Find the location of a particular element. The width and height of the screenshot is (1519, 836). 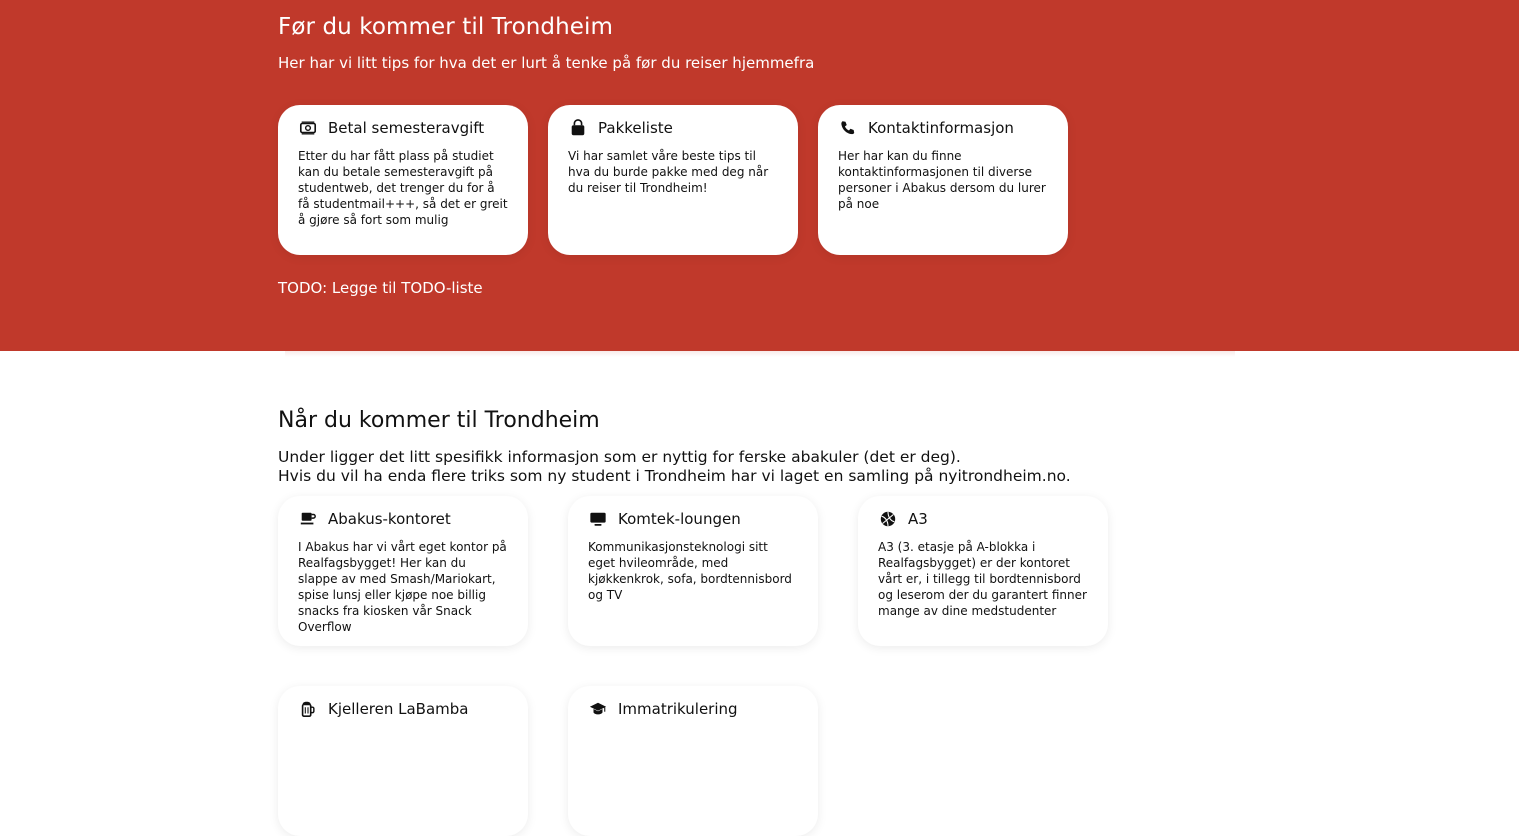

card-title: A3 is located at coordinates (918, 519).